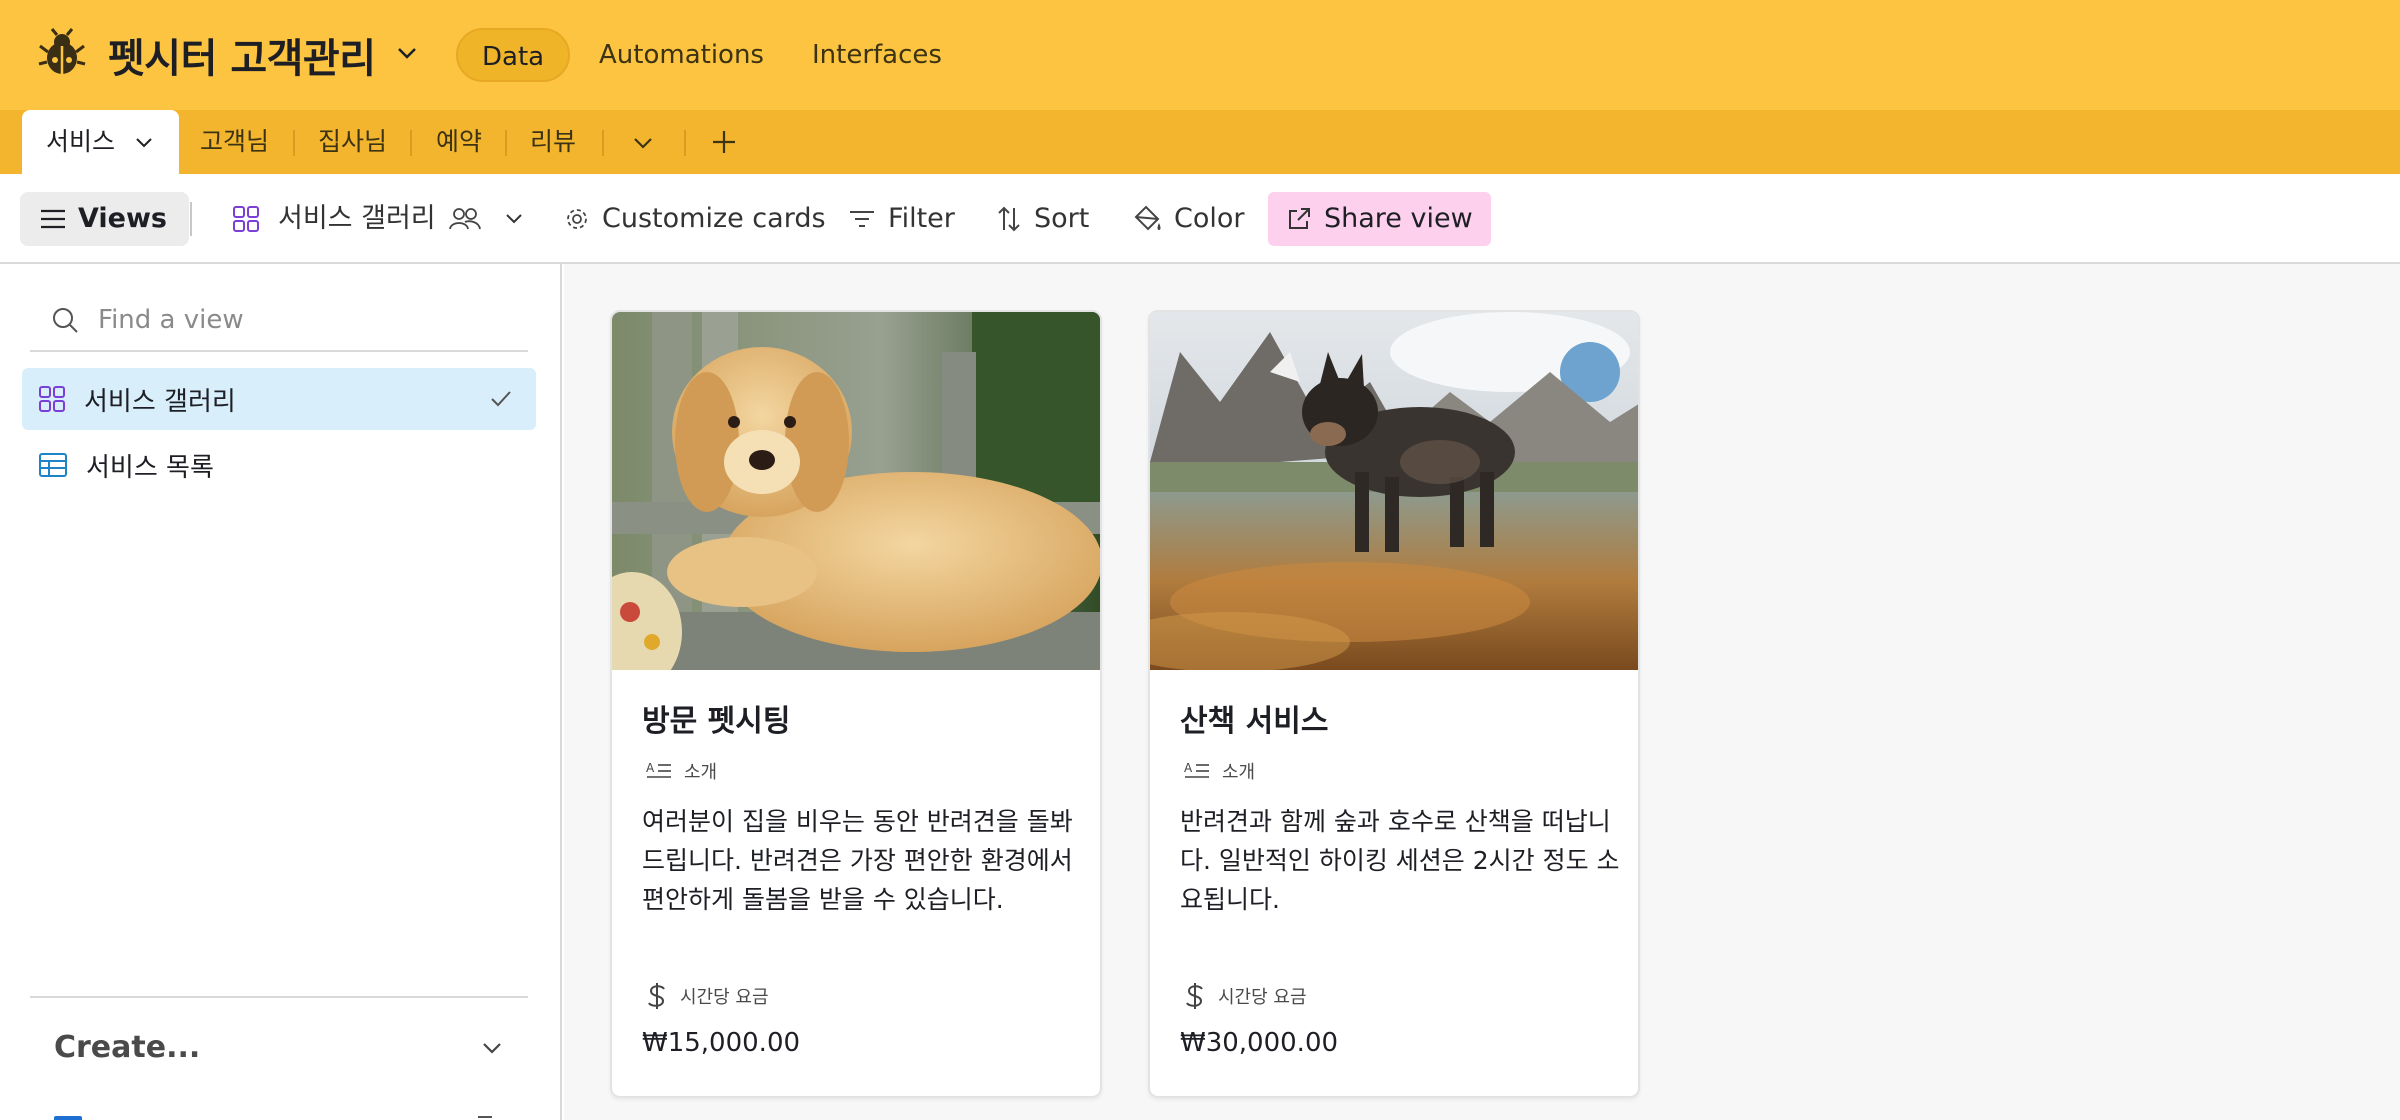  What do you see at coordinates (921, 218) in the screenshot?
I see `filter-label: Filter` at bounding box center [921, 218].